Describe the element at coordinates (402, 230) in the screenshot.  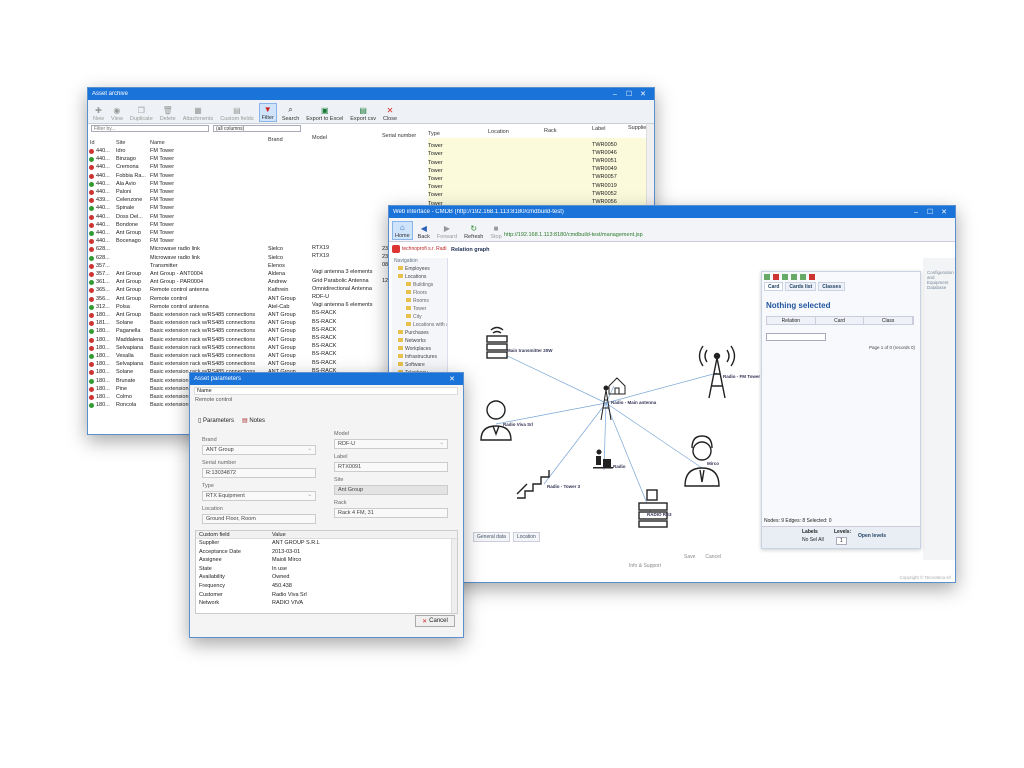
I see `home-button: ⌂ Home` at that location.